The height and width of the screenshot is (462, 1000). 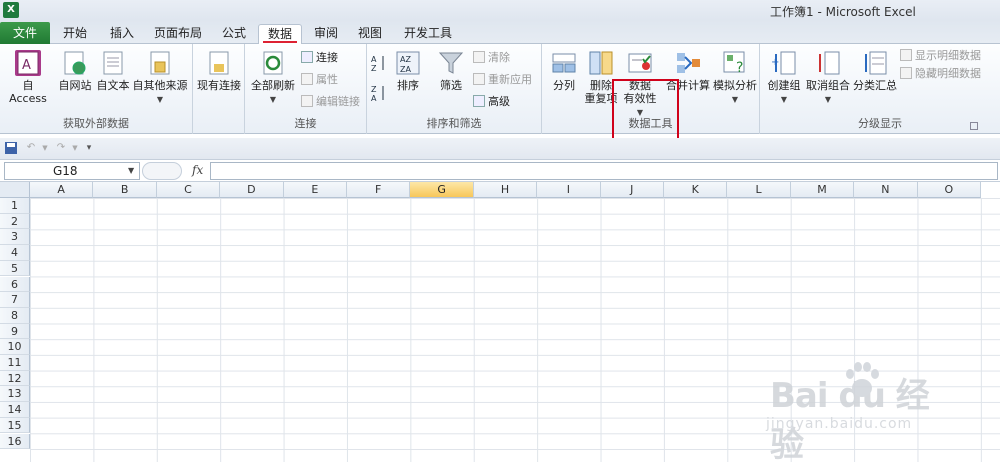 What do you see at coordinates (307, 79) in the screenshot?
I see `properties-icon` at bounding box center [307, 79].